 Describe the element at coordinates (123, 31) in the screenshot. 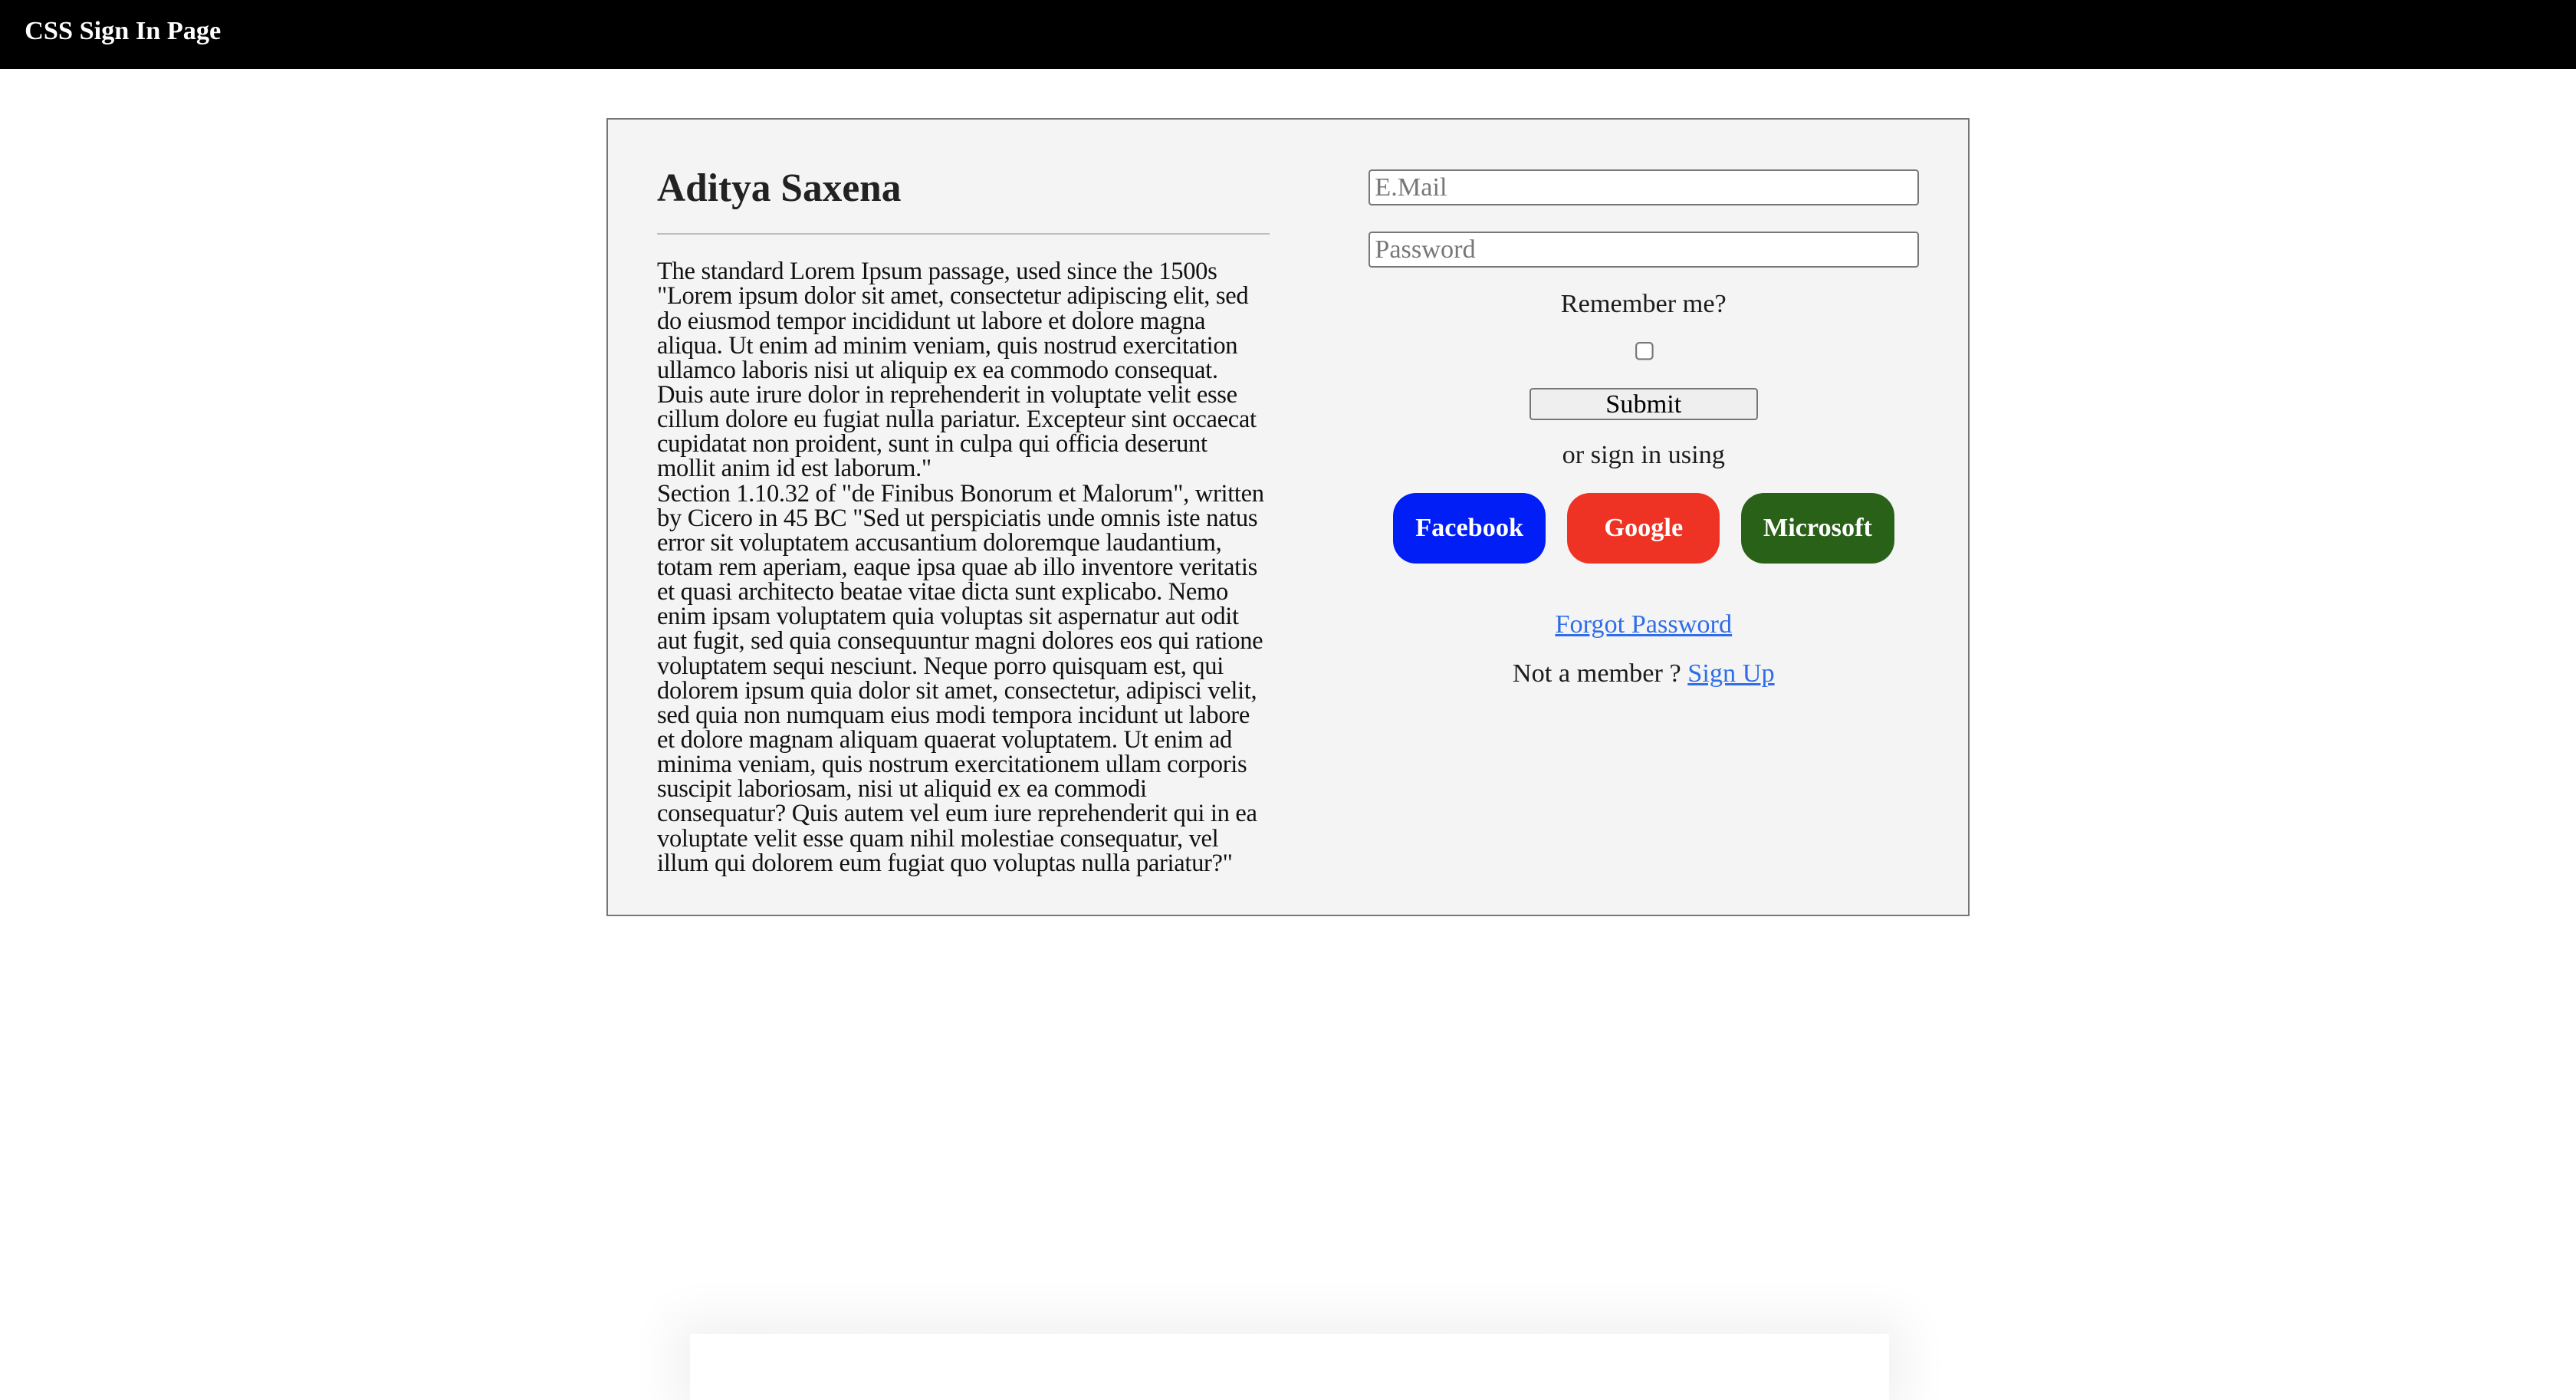

I see `page-title: CSS Sign In Page` at that location.